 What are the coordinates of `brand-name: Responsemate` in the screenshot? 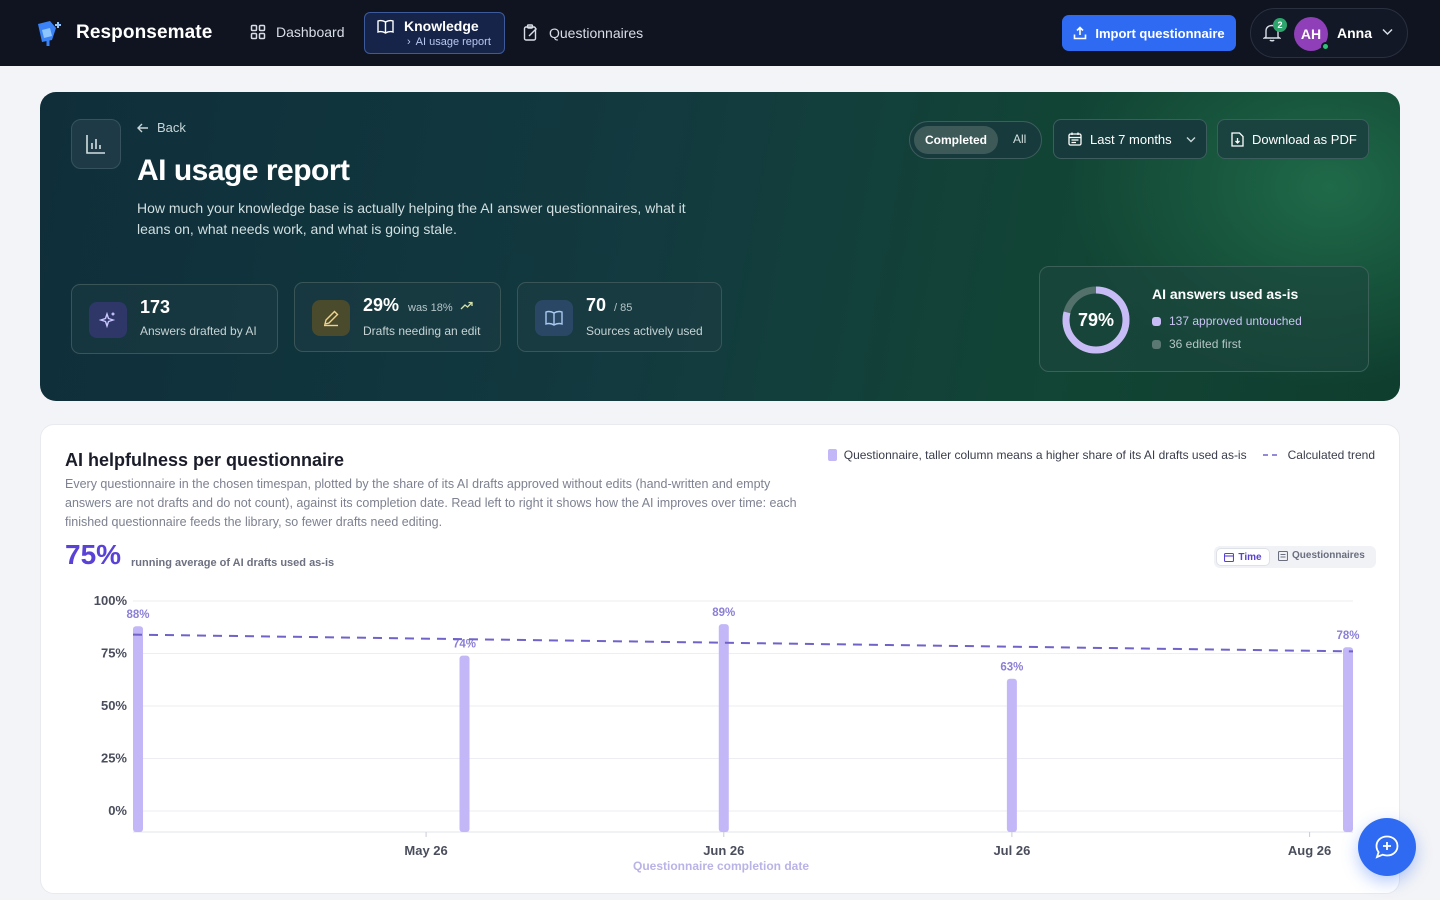 It's located at (144, 32).